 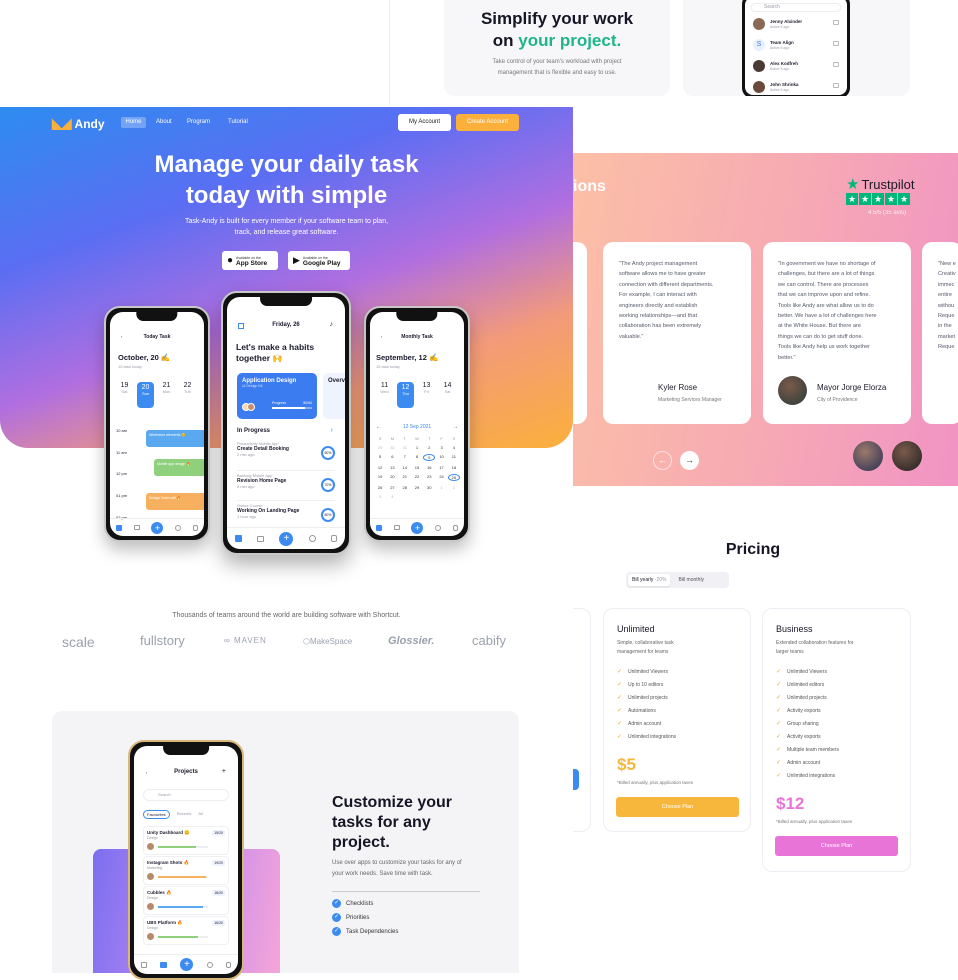 What do you see at coordinates (797, 25) in the screenshot?
I see `contact-row: Jenny Alxinder Active 5 ago` at bounding box center [797, 25].